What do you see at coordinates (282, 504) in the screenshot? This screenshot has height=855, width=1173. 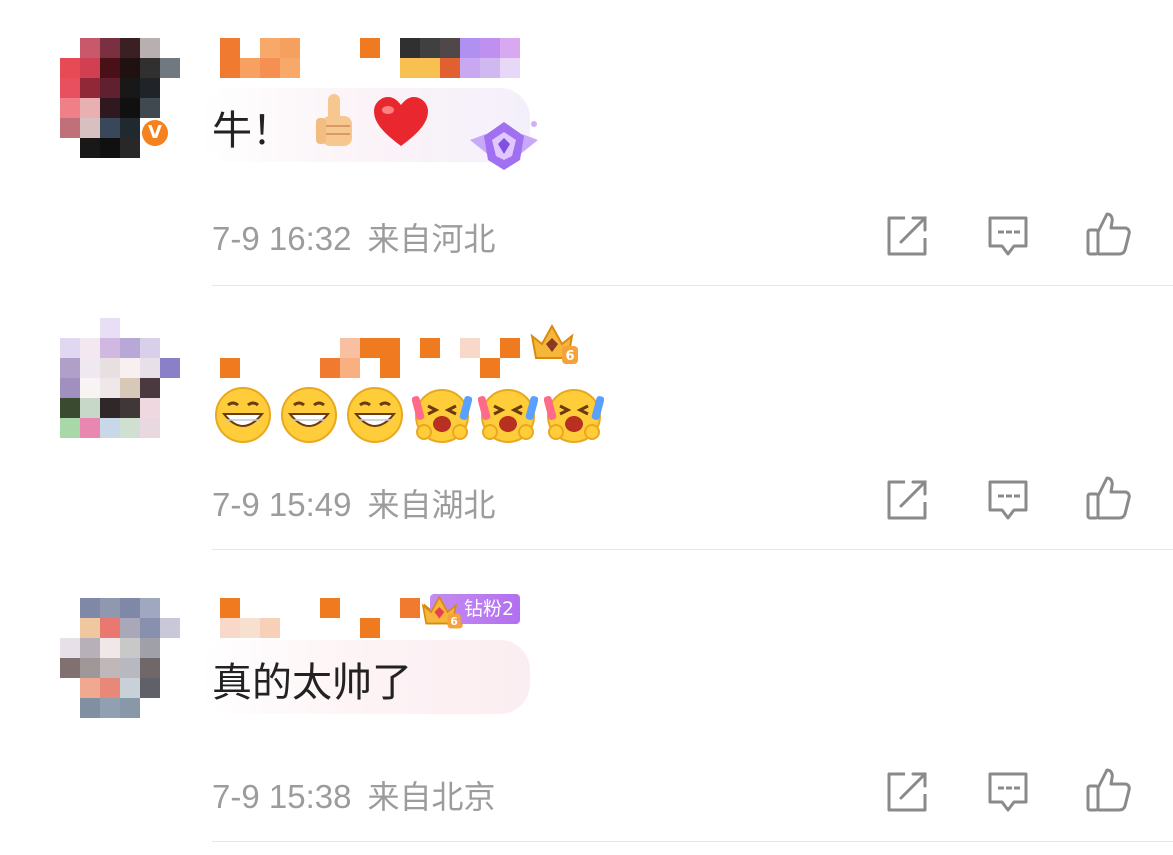 I see `comment-time: 7-9 15:49` at bounding box center [282, 504].